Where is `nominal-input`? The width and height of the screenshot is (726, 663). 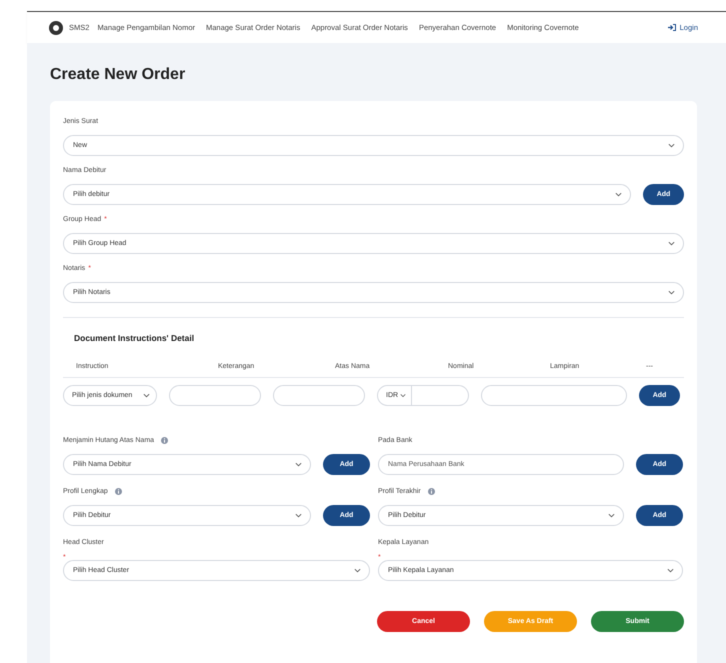
nominal-input is located at coordinates (440, 395).